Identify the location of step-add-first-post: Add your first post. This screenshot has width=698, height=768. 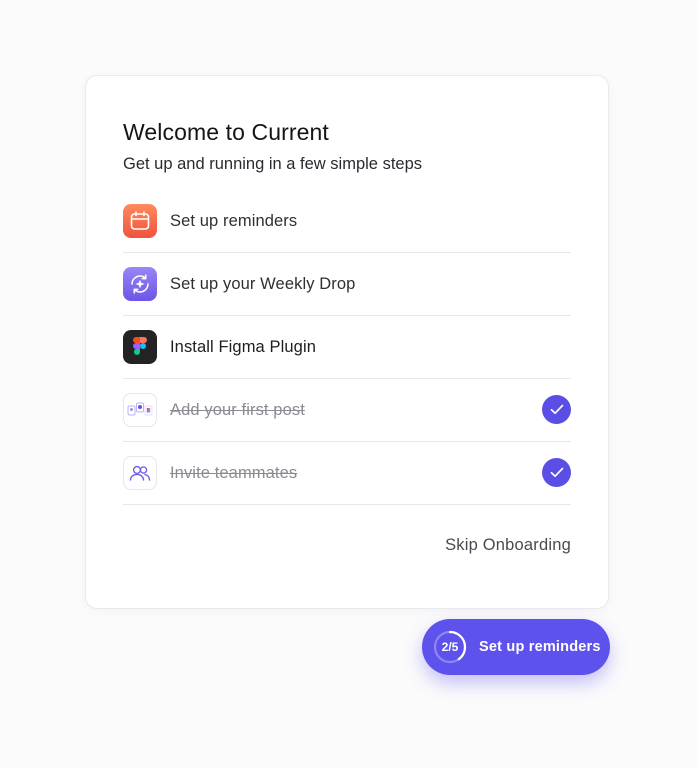
(347, 410).